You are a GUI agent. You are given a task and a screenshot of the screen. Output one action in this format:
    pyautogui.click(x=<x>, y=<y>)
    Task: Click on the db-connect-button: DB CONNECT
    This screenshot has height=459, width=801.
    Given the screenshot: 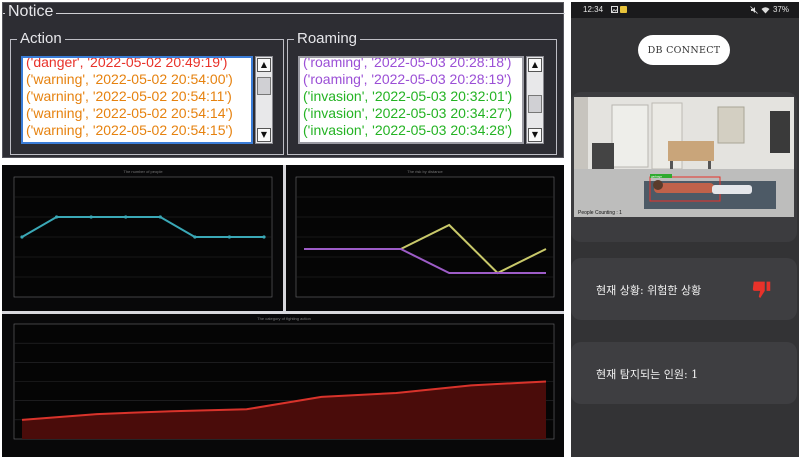 What is the action you would take?
    pyautogui.click(x=684, y=50)
    